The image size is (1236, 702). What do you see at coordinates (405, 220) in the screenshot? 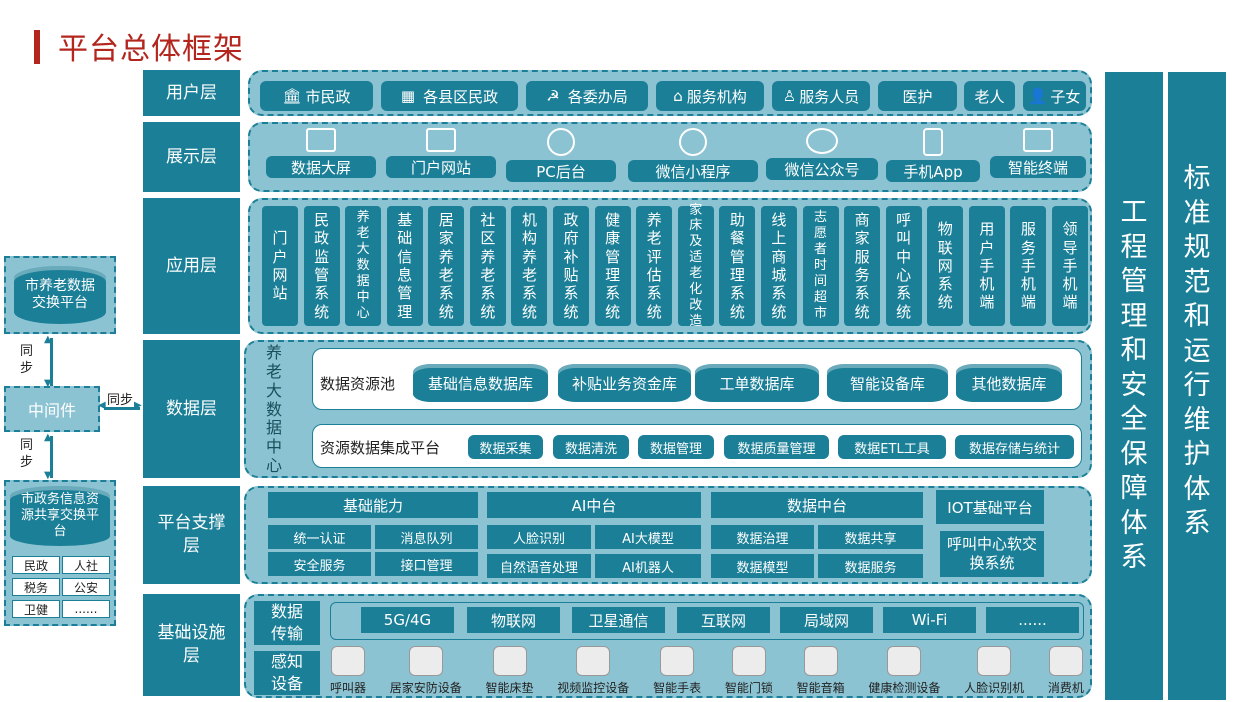
I see `app-char: 基` at bounding box center [405, 220].